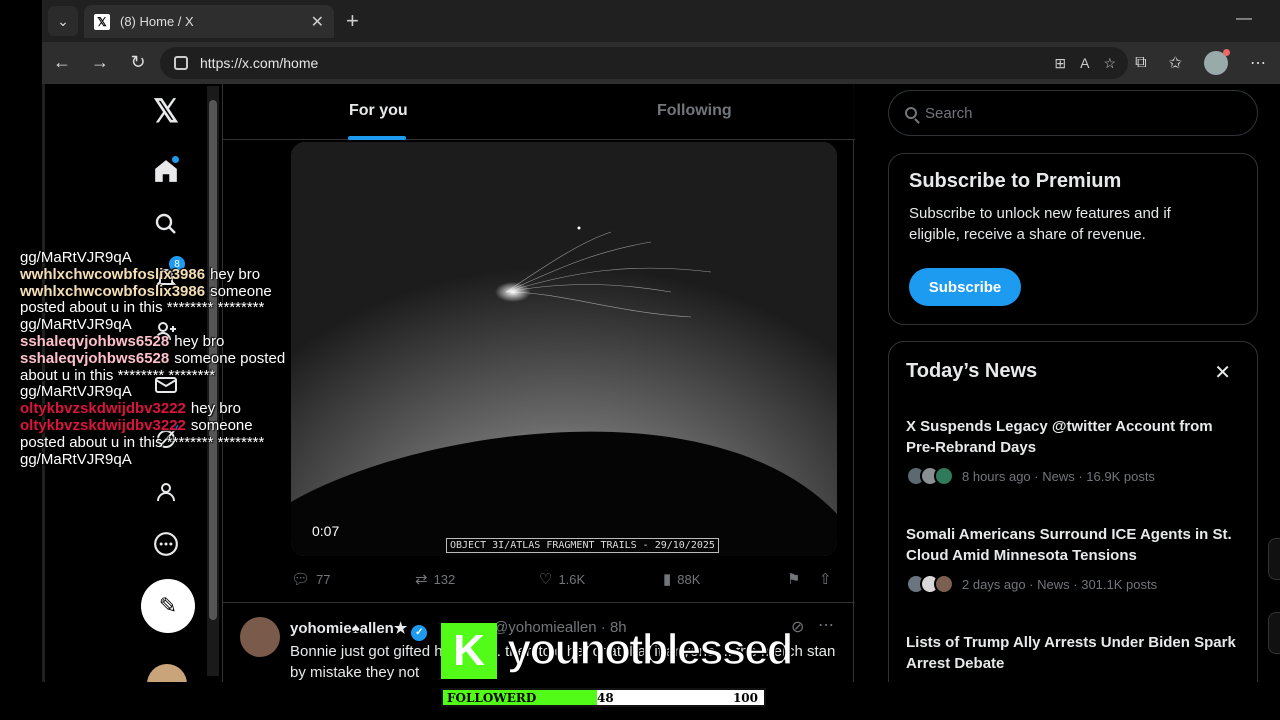 This screenshot has width=1280, height=720. I want to click on news-title: Today’s News, so click(972, 371).